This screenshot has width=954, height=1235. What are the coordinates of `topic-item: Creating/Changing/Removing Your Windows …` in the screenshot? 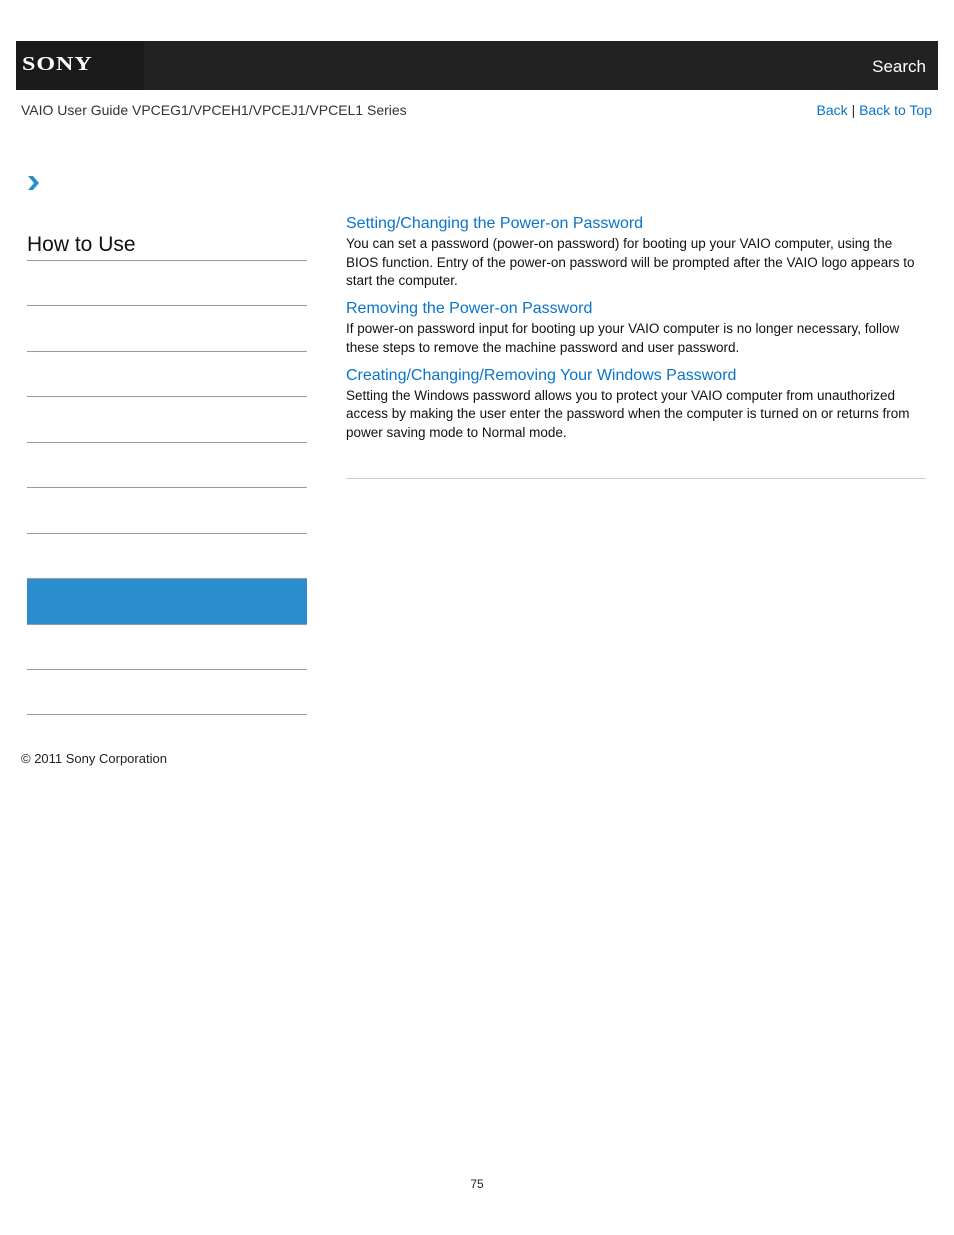 It's located at (636, 404).